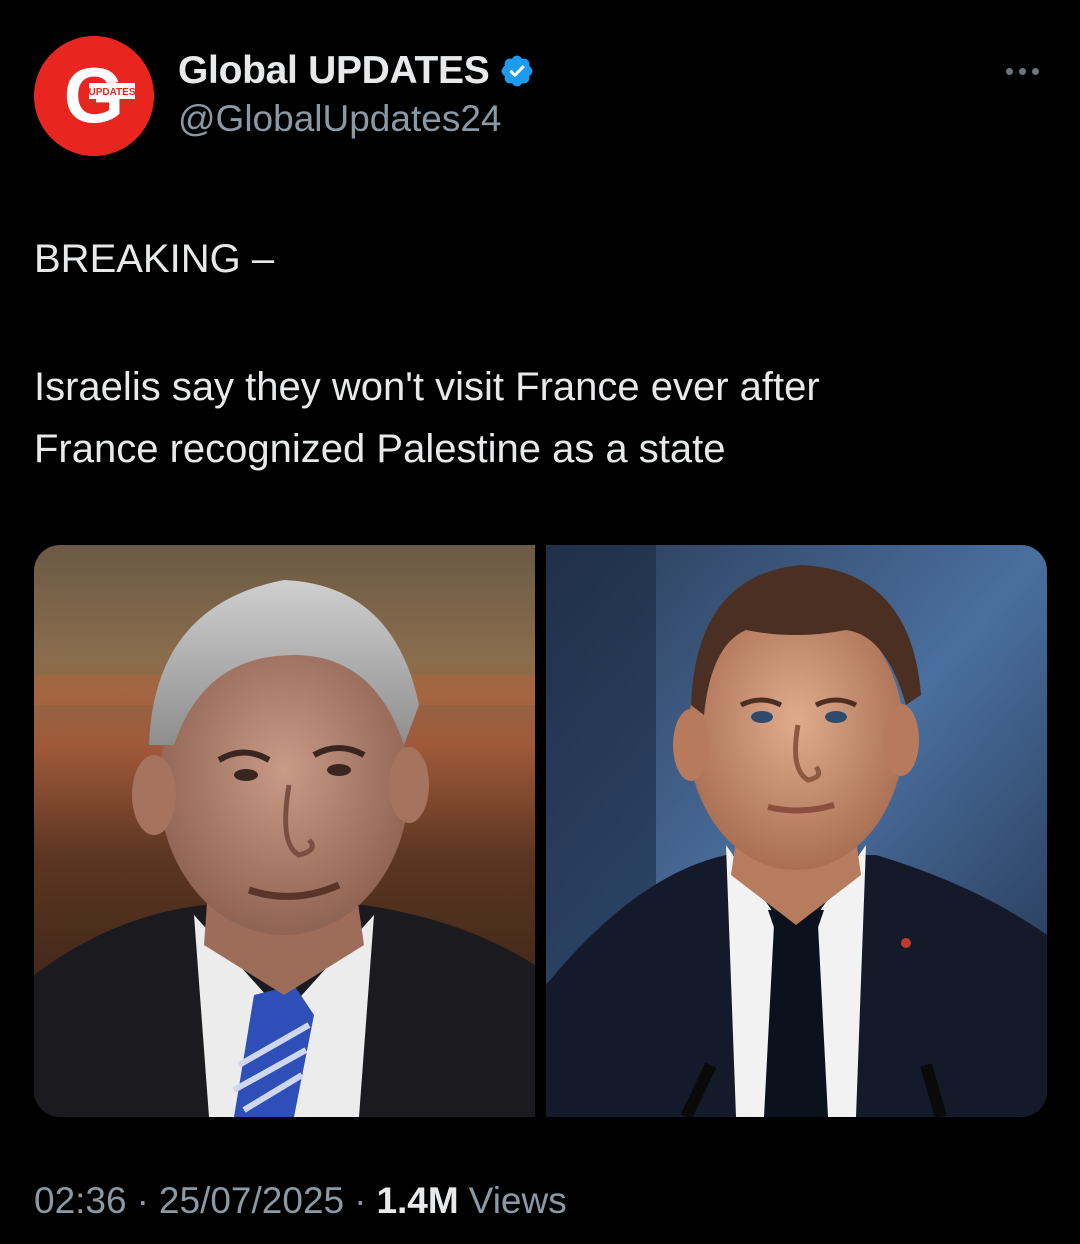 Image resolution: width=1080 pixels, height=1244 pixels. I want to click on tweet-body-line: France recognized Palestine as a state, so click(380, 449).